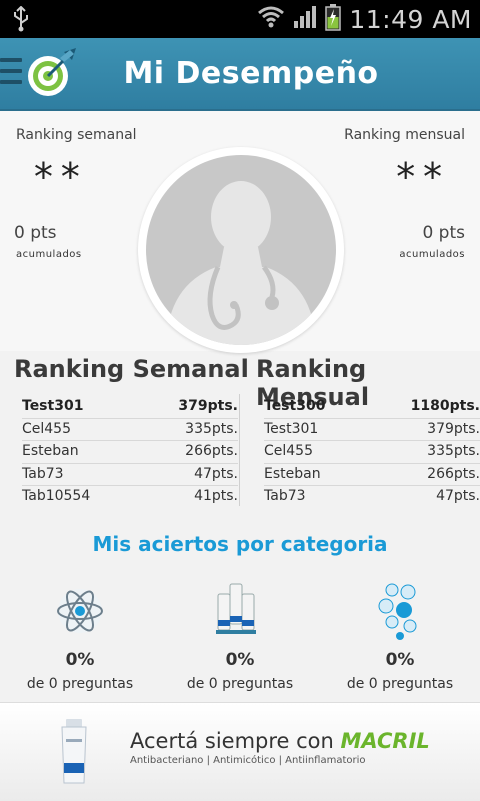 The image size is (480, 801). I want to click on app-header: Mi Desempeño, so click(240, 74).